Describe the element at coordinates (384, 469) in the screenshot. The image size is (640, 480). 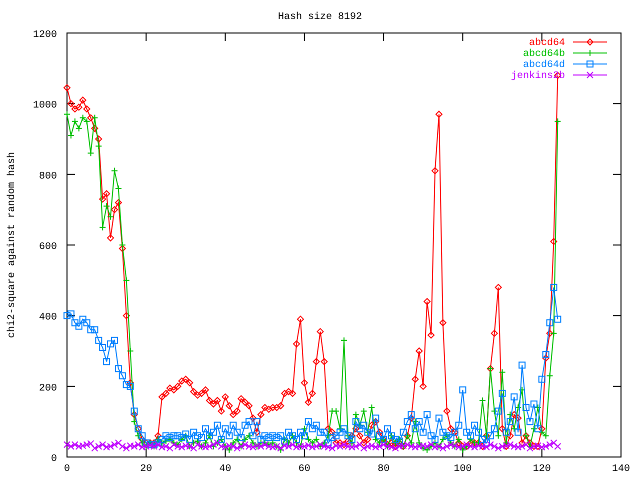
I see `tick-label: 80` at that location.